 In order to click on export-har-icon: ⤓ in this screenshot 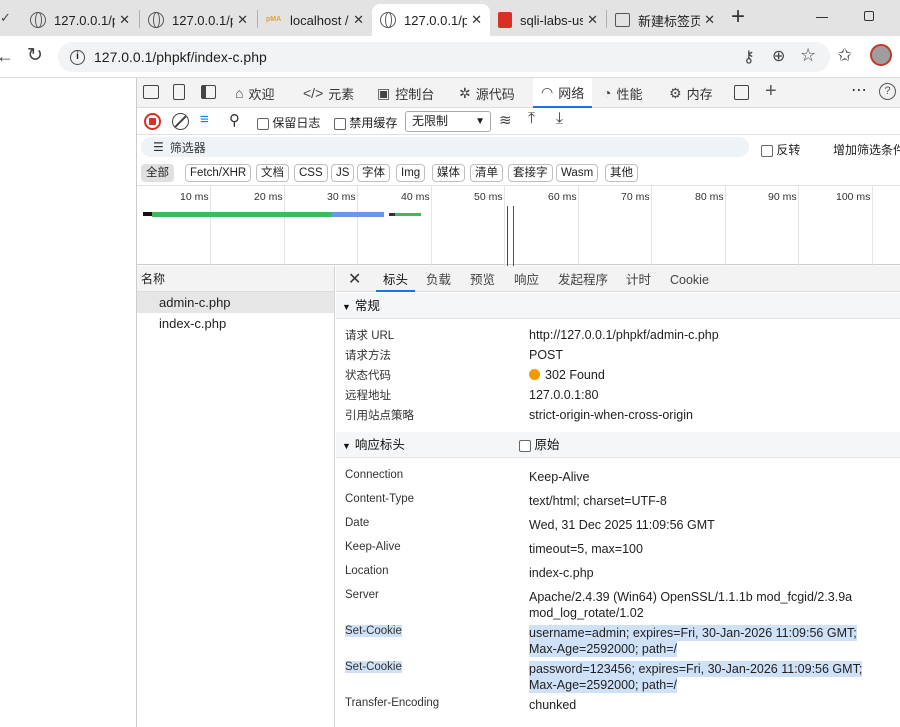, I will do `click(559, 119)`.